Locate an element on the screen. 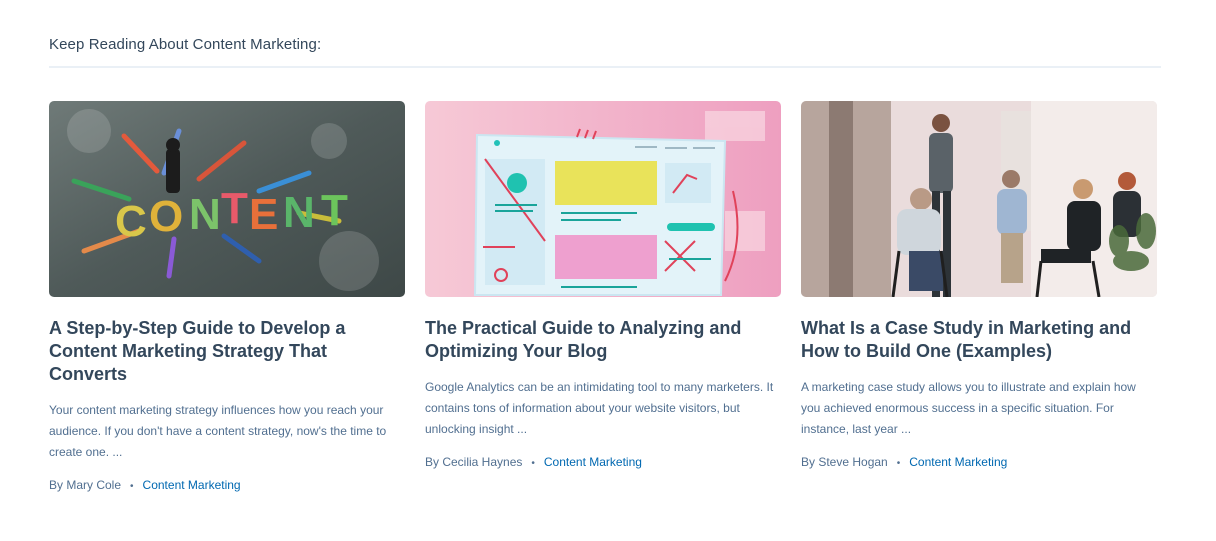 Image resolution: width=1216 pixels, height=541 pixels. post-meta: By Mary Cole • Content Marketing is located at coordinates (227, 486).